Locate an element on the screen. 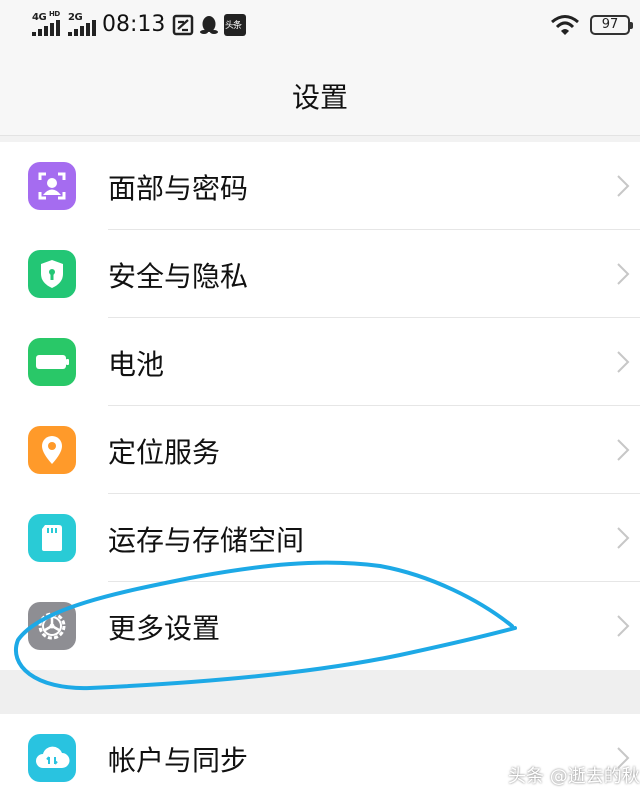  settings-item-label: 更多设置 is located at coordinates (164, 628).